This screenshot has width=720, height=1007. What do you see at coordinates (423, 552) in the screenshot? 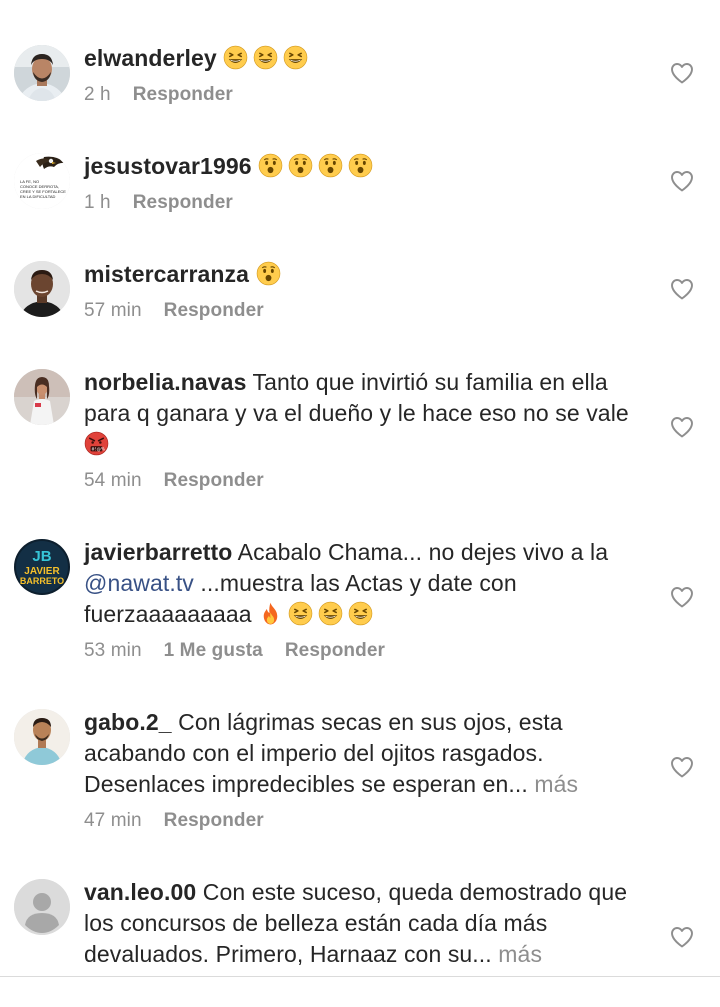
I see `comment-content: Acabalo Chama... no dejes vivo a la` at bounding box center [423, 552].